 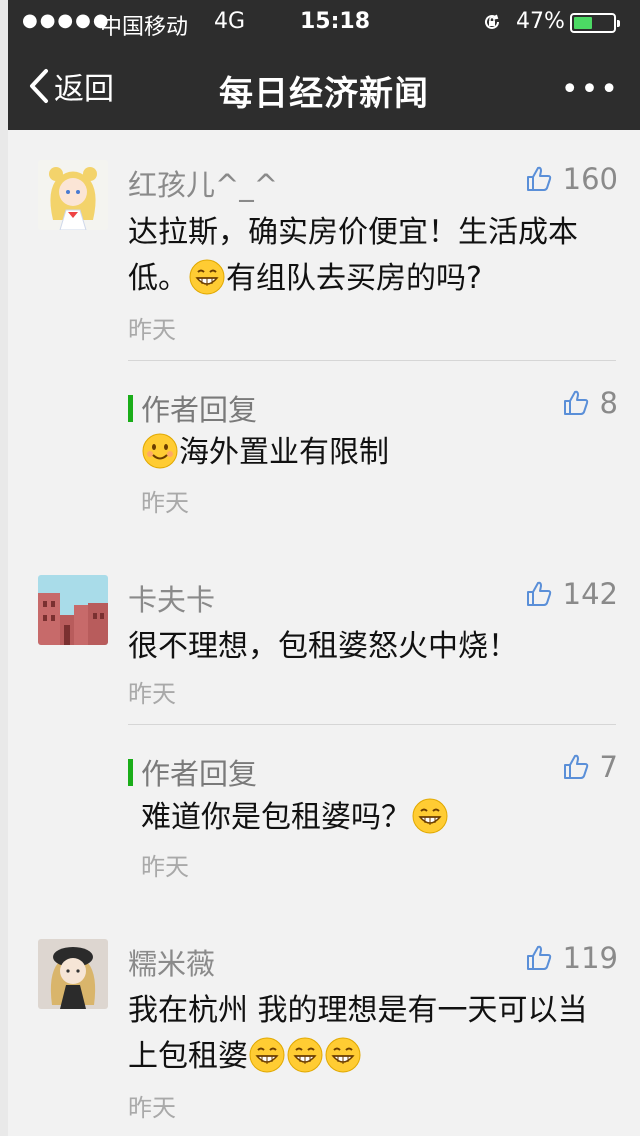 What do you see at coordinates (590, 767) in the screenshot?
I see `reply-like-button: 7` at bounding box center [590, 767].